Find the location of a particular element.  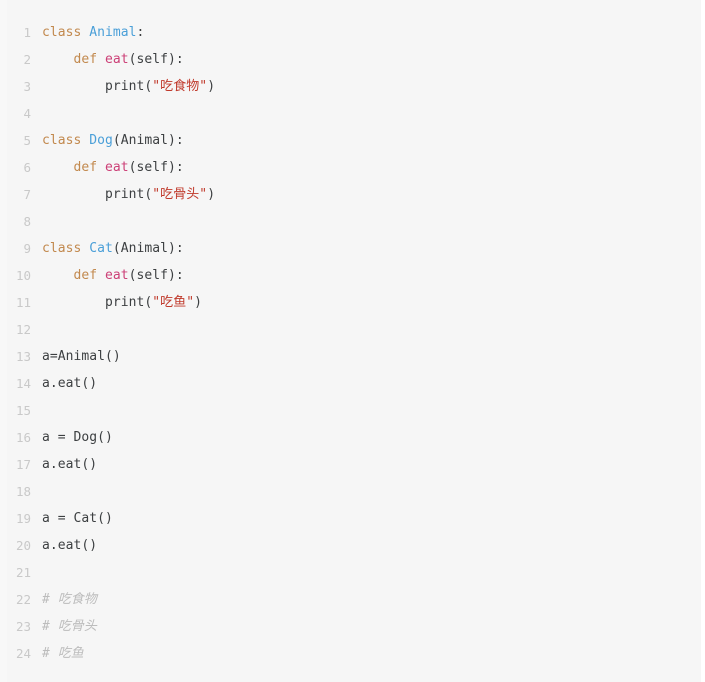

code-line-content: # 吃食物 is located at coordinates (69, 599).